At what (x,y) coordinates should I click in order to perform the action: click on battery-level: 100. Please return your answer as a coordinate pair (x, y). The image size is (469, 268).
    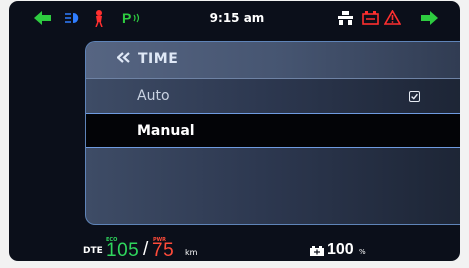
    Looking at the image, I should click on (340, 249).